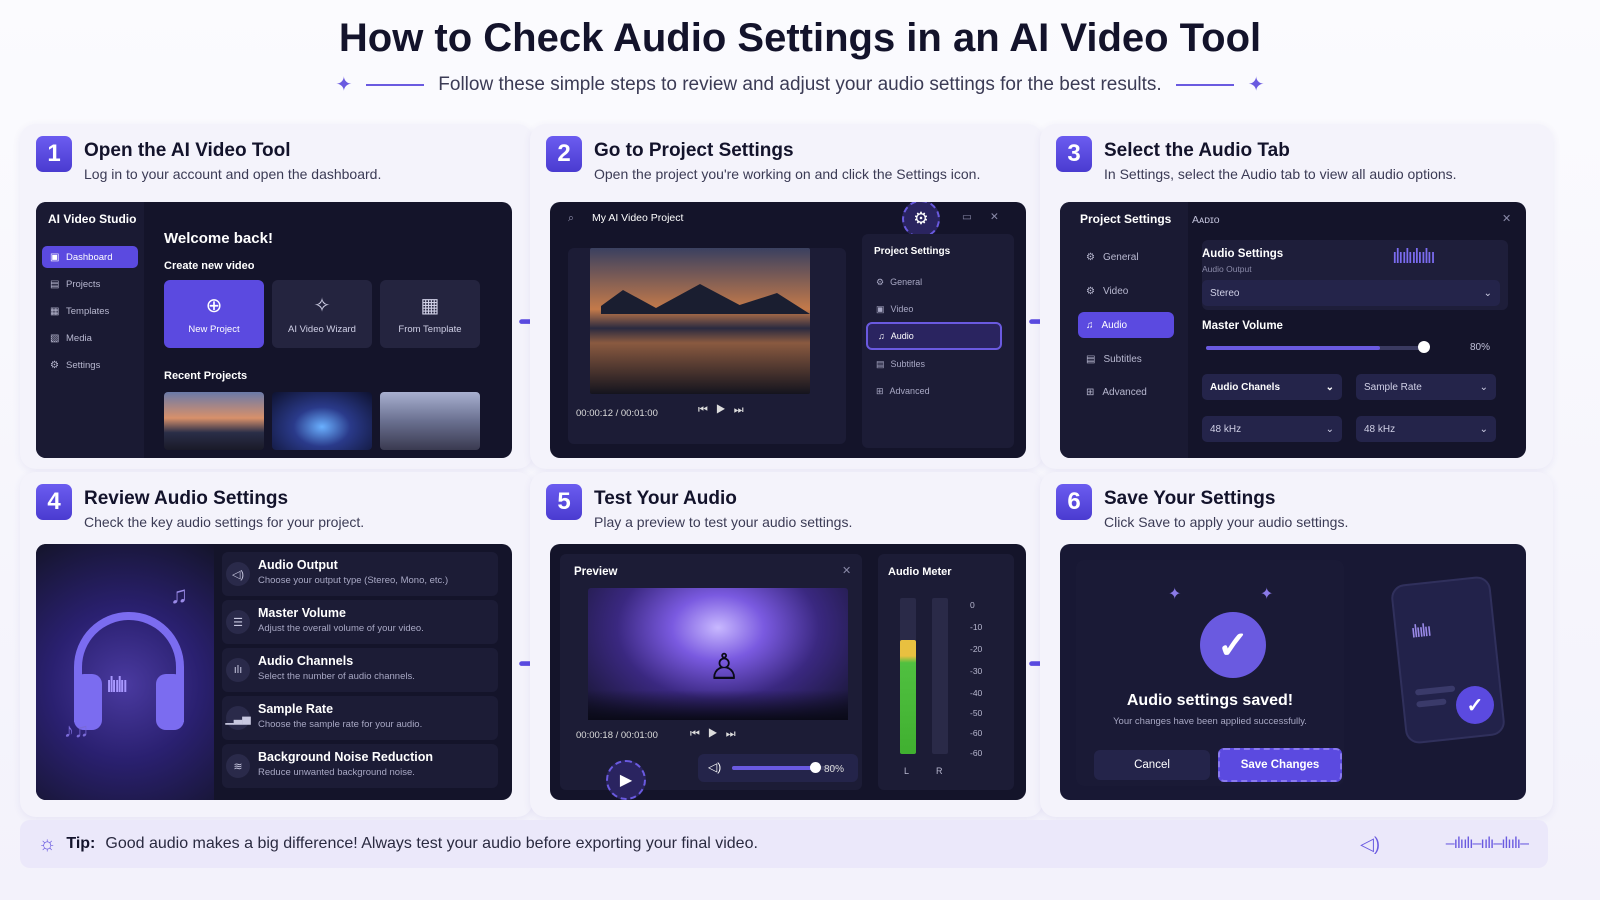  I want to click on video-icon: ▣, so click(880, 308).